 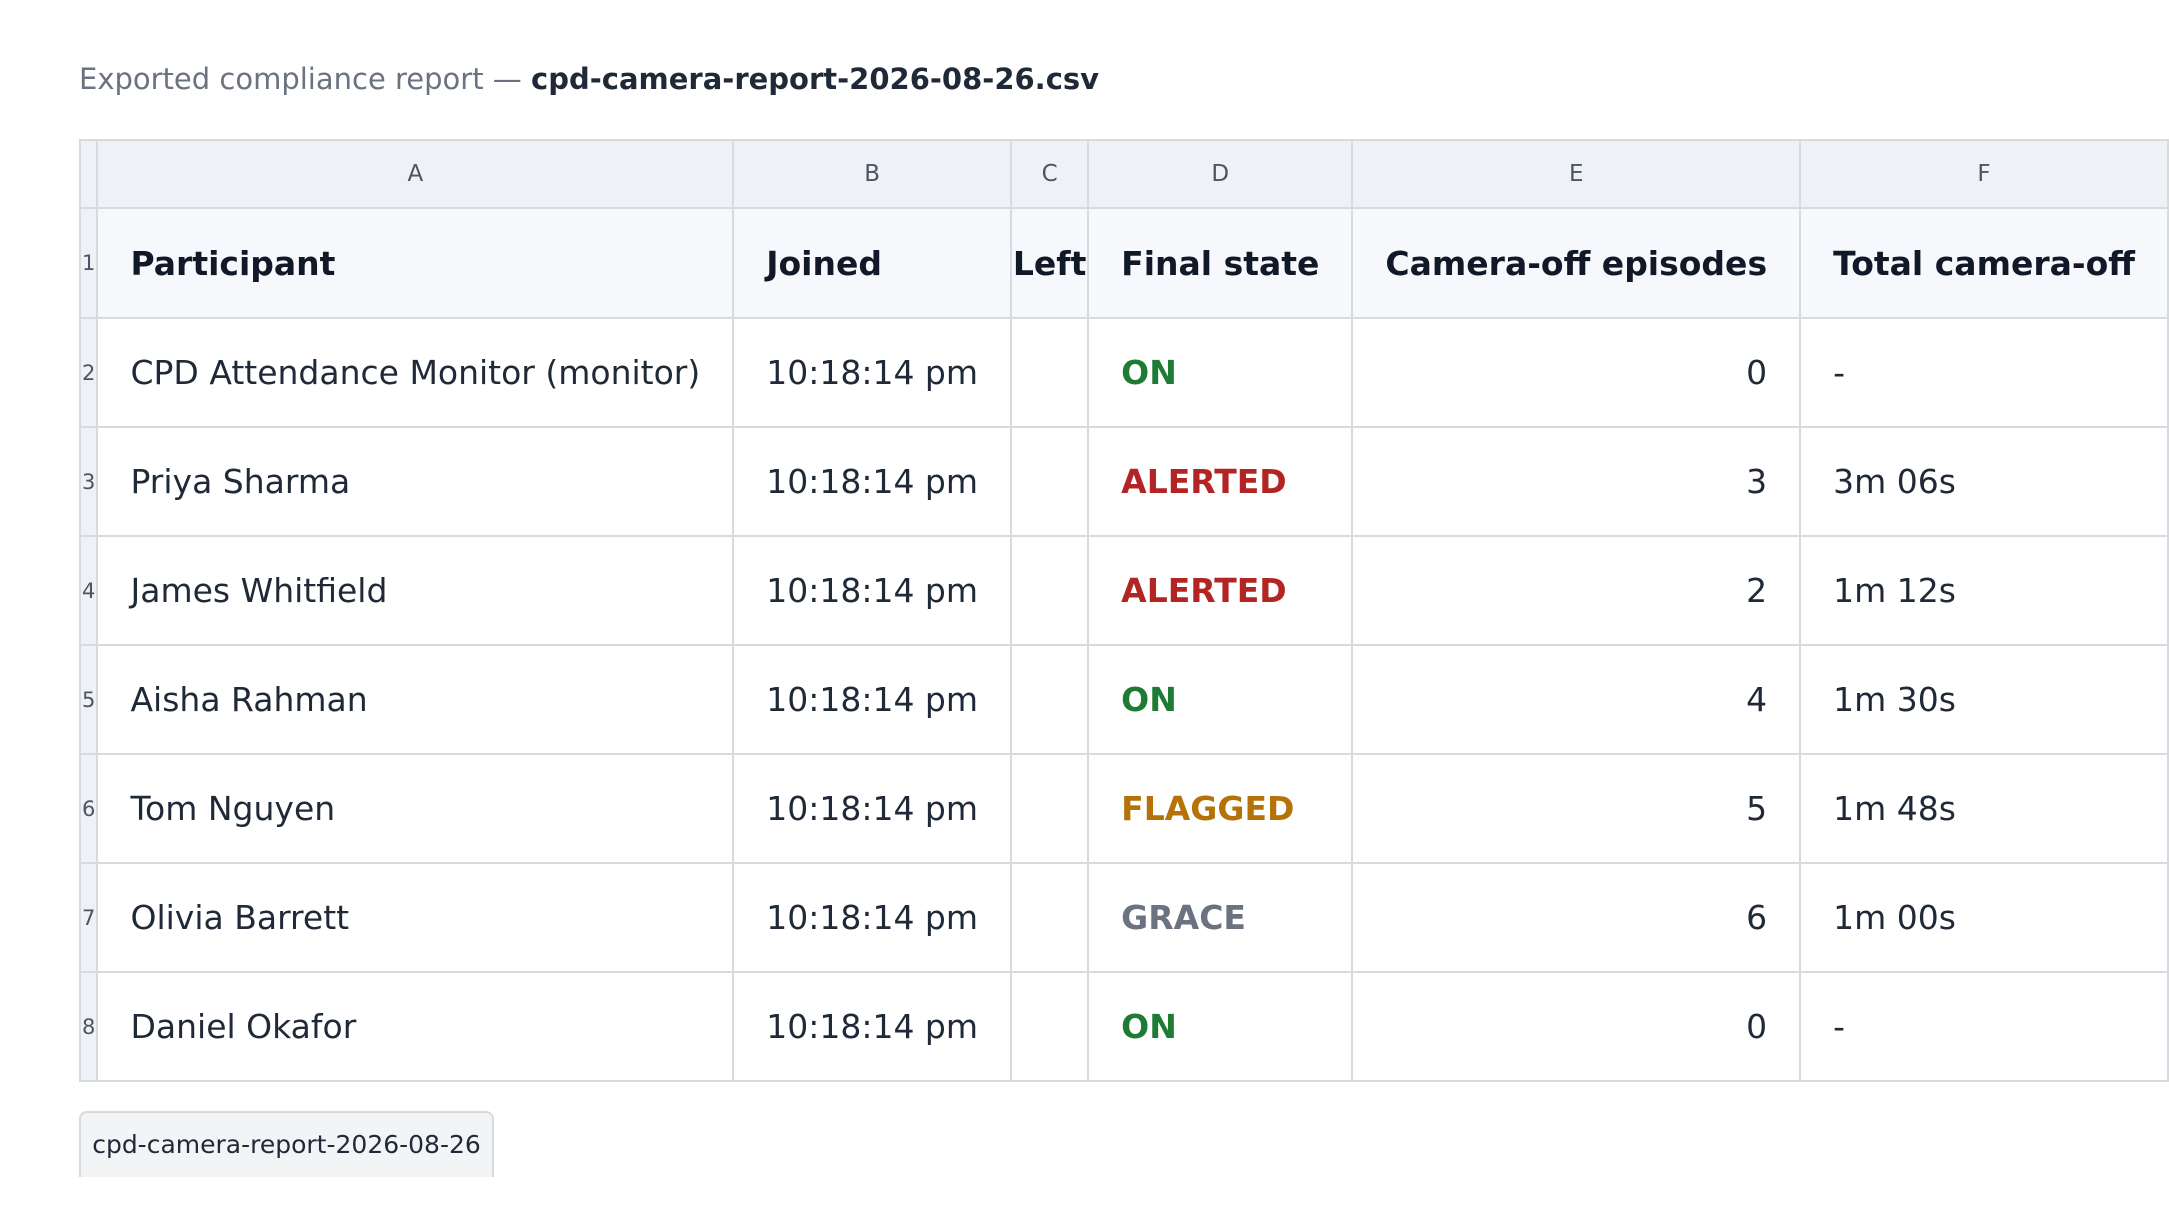 I want to click on table-row: 6 Tom Nguyen 10:18:14 pm FLAGGED 5 1m 48s, so click(x=1123, y=808).